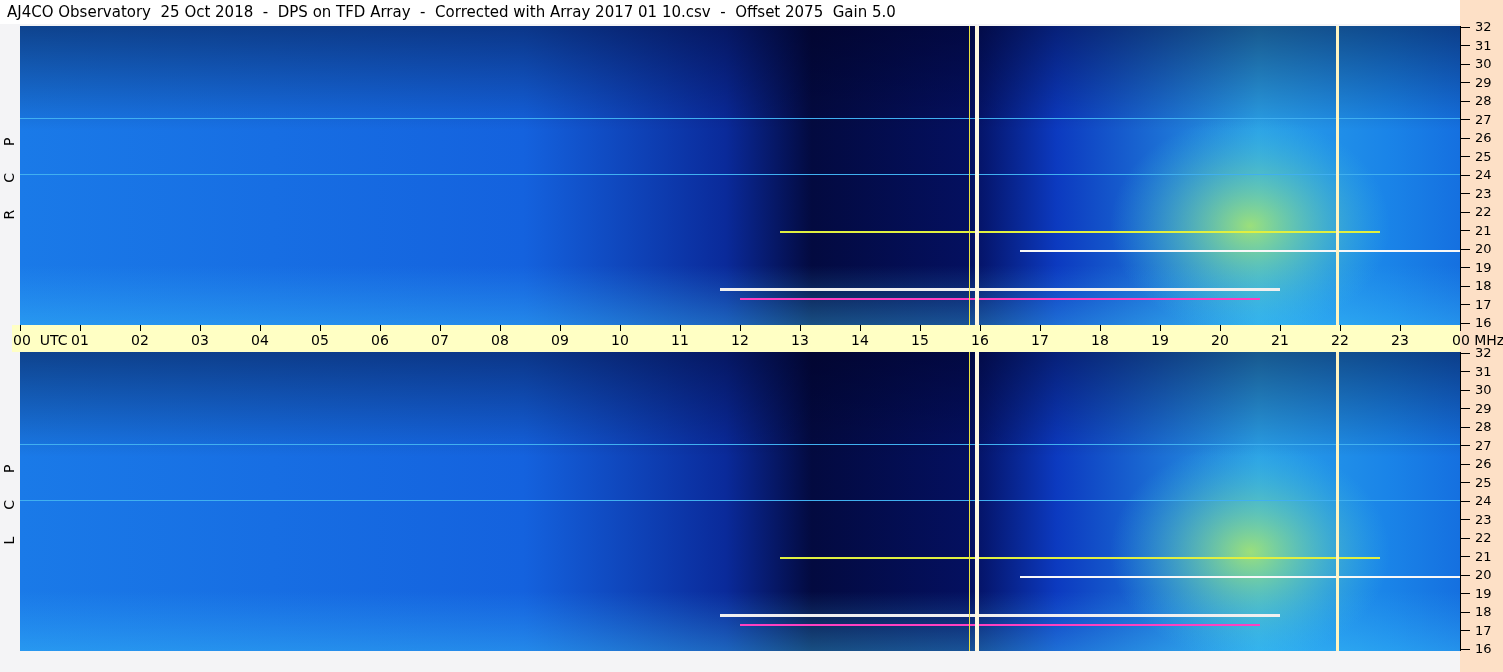  I want to click on time-label: 10, so click(620, 340).